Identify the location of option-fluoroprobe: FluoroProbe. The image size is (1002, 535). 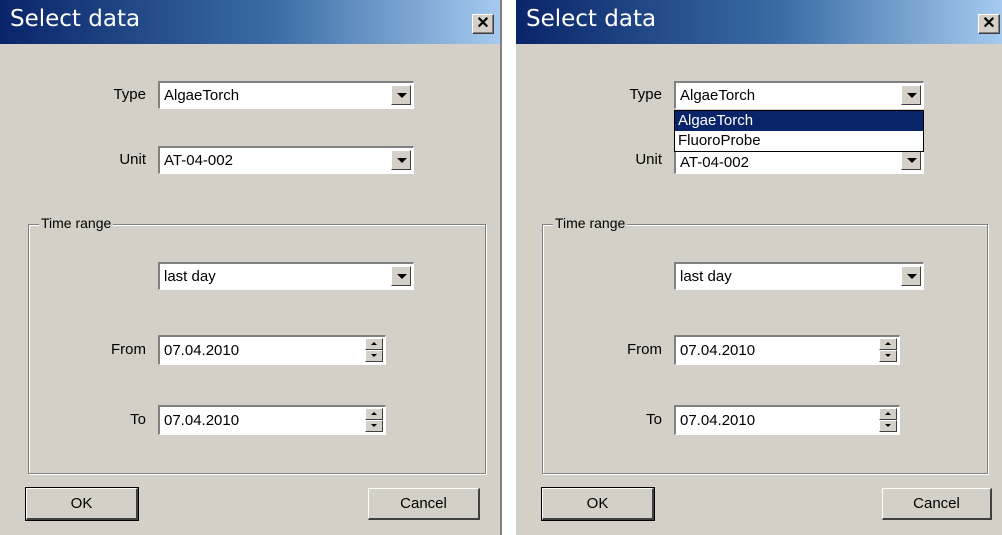
(799, 141).